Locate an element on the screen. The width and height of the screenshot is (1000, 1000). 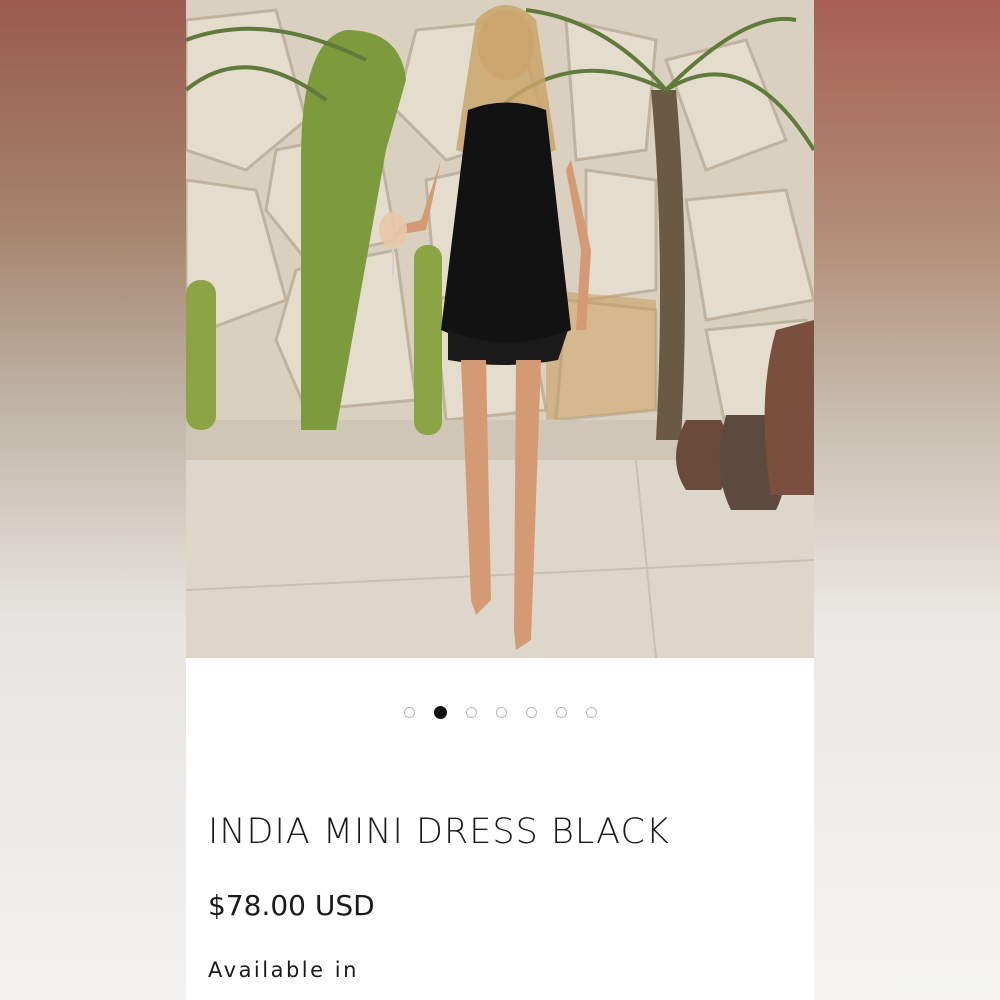
product-price: $78.00 USD is located at coordinates (291, 905).